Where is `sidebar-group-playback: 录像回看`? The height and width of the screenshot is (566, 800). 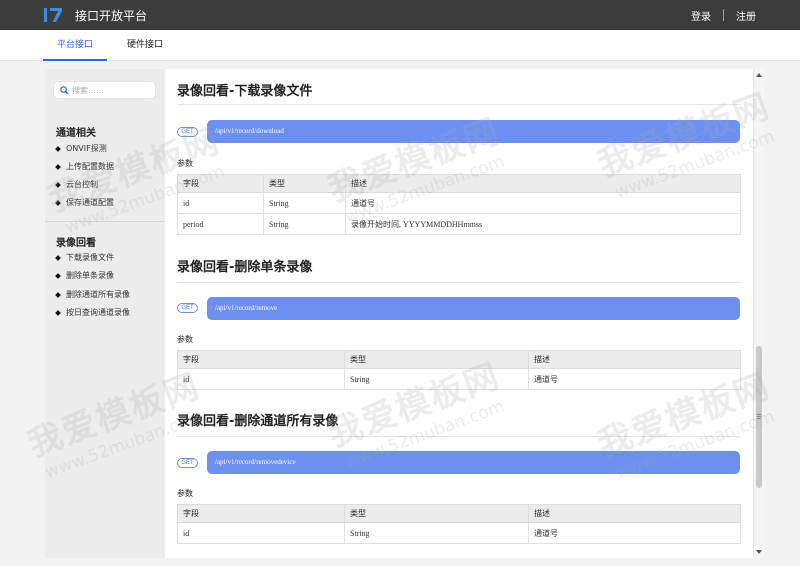
sidebar-group-playback: 录像回看 is located at coordinates (76, 243).